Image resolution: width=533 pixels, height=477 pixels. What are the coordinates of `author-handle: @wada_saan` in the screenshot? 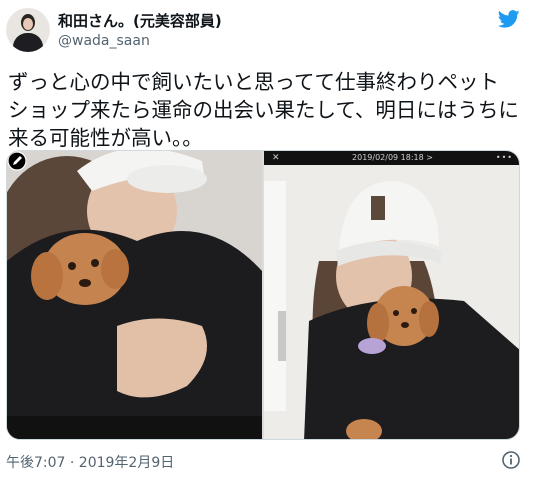 It's located at (104, 41).